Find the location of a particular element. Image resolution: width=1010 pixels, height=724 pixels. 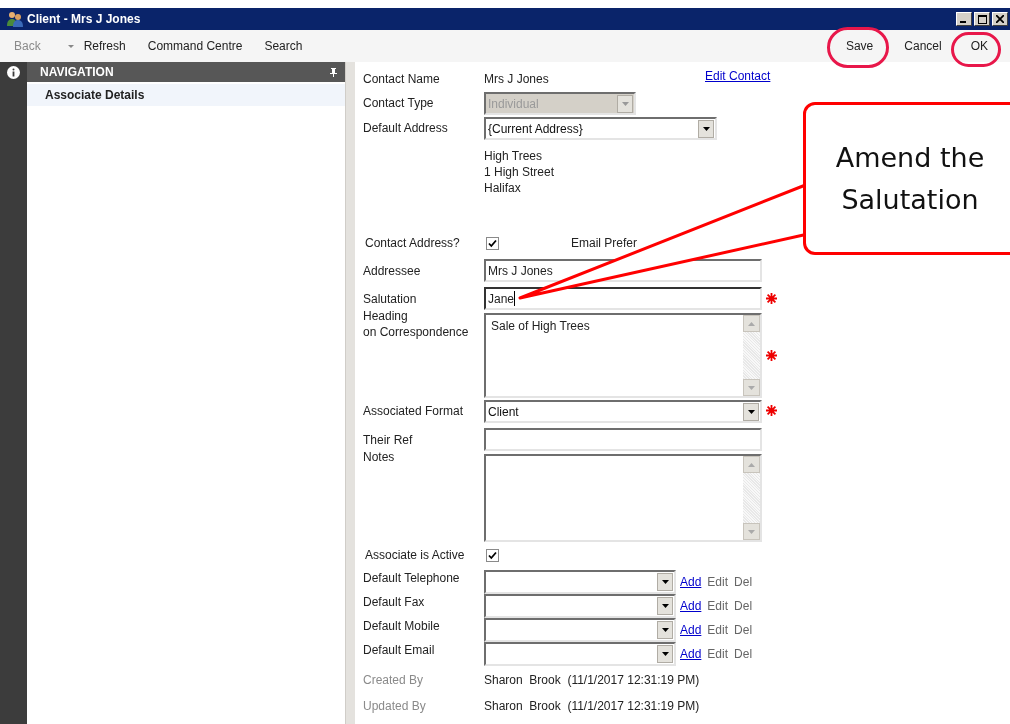

field-label: Notes is located at coordinates (379, 457).